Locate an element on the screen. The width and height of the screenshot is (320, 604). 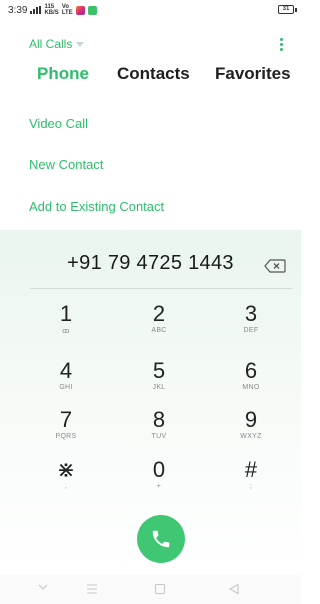
divider is located at coordinates (161, 288).